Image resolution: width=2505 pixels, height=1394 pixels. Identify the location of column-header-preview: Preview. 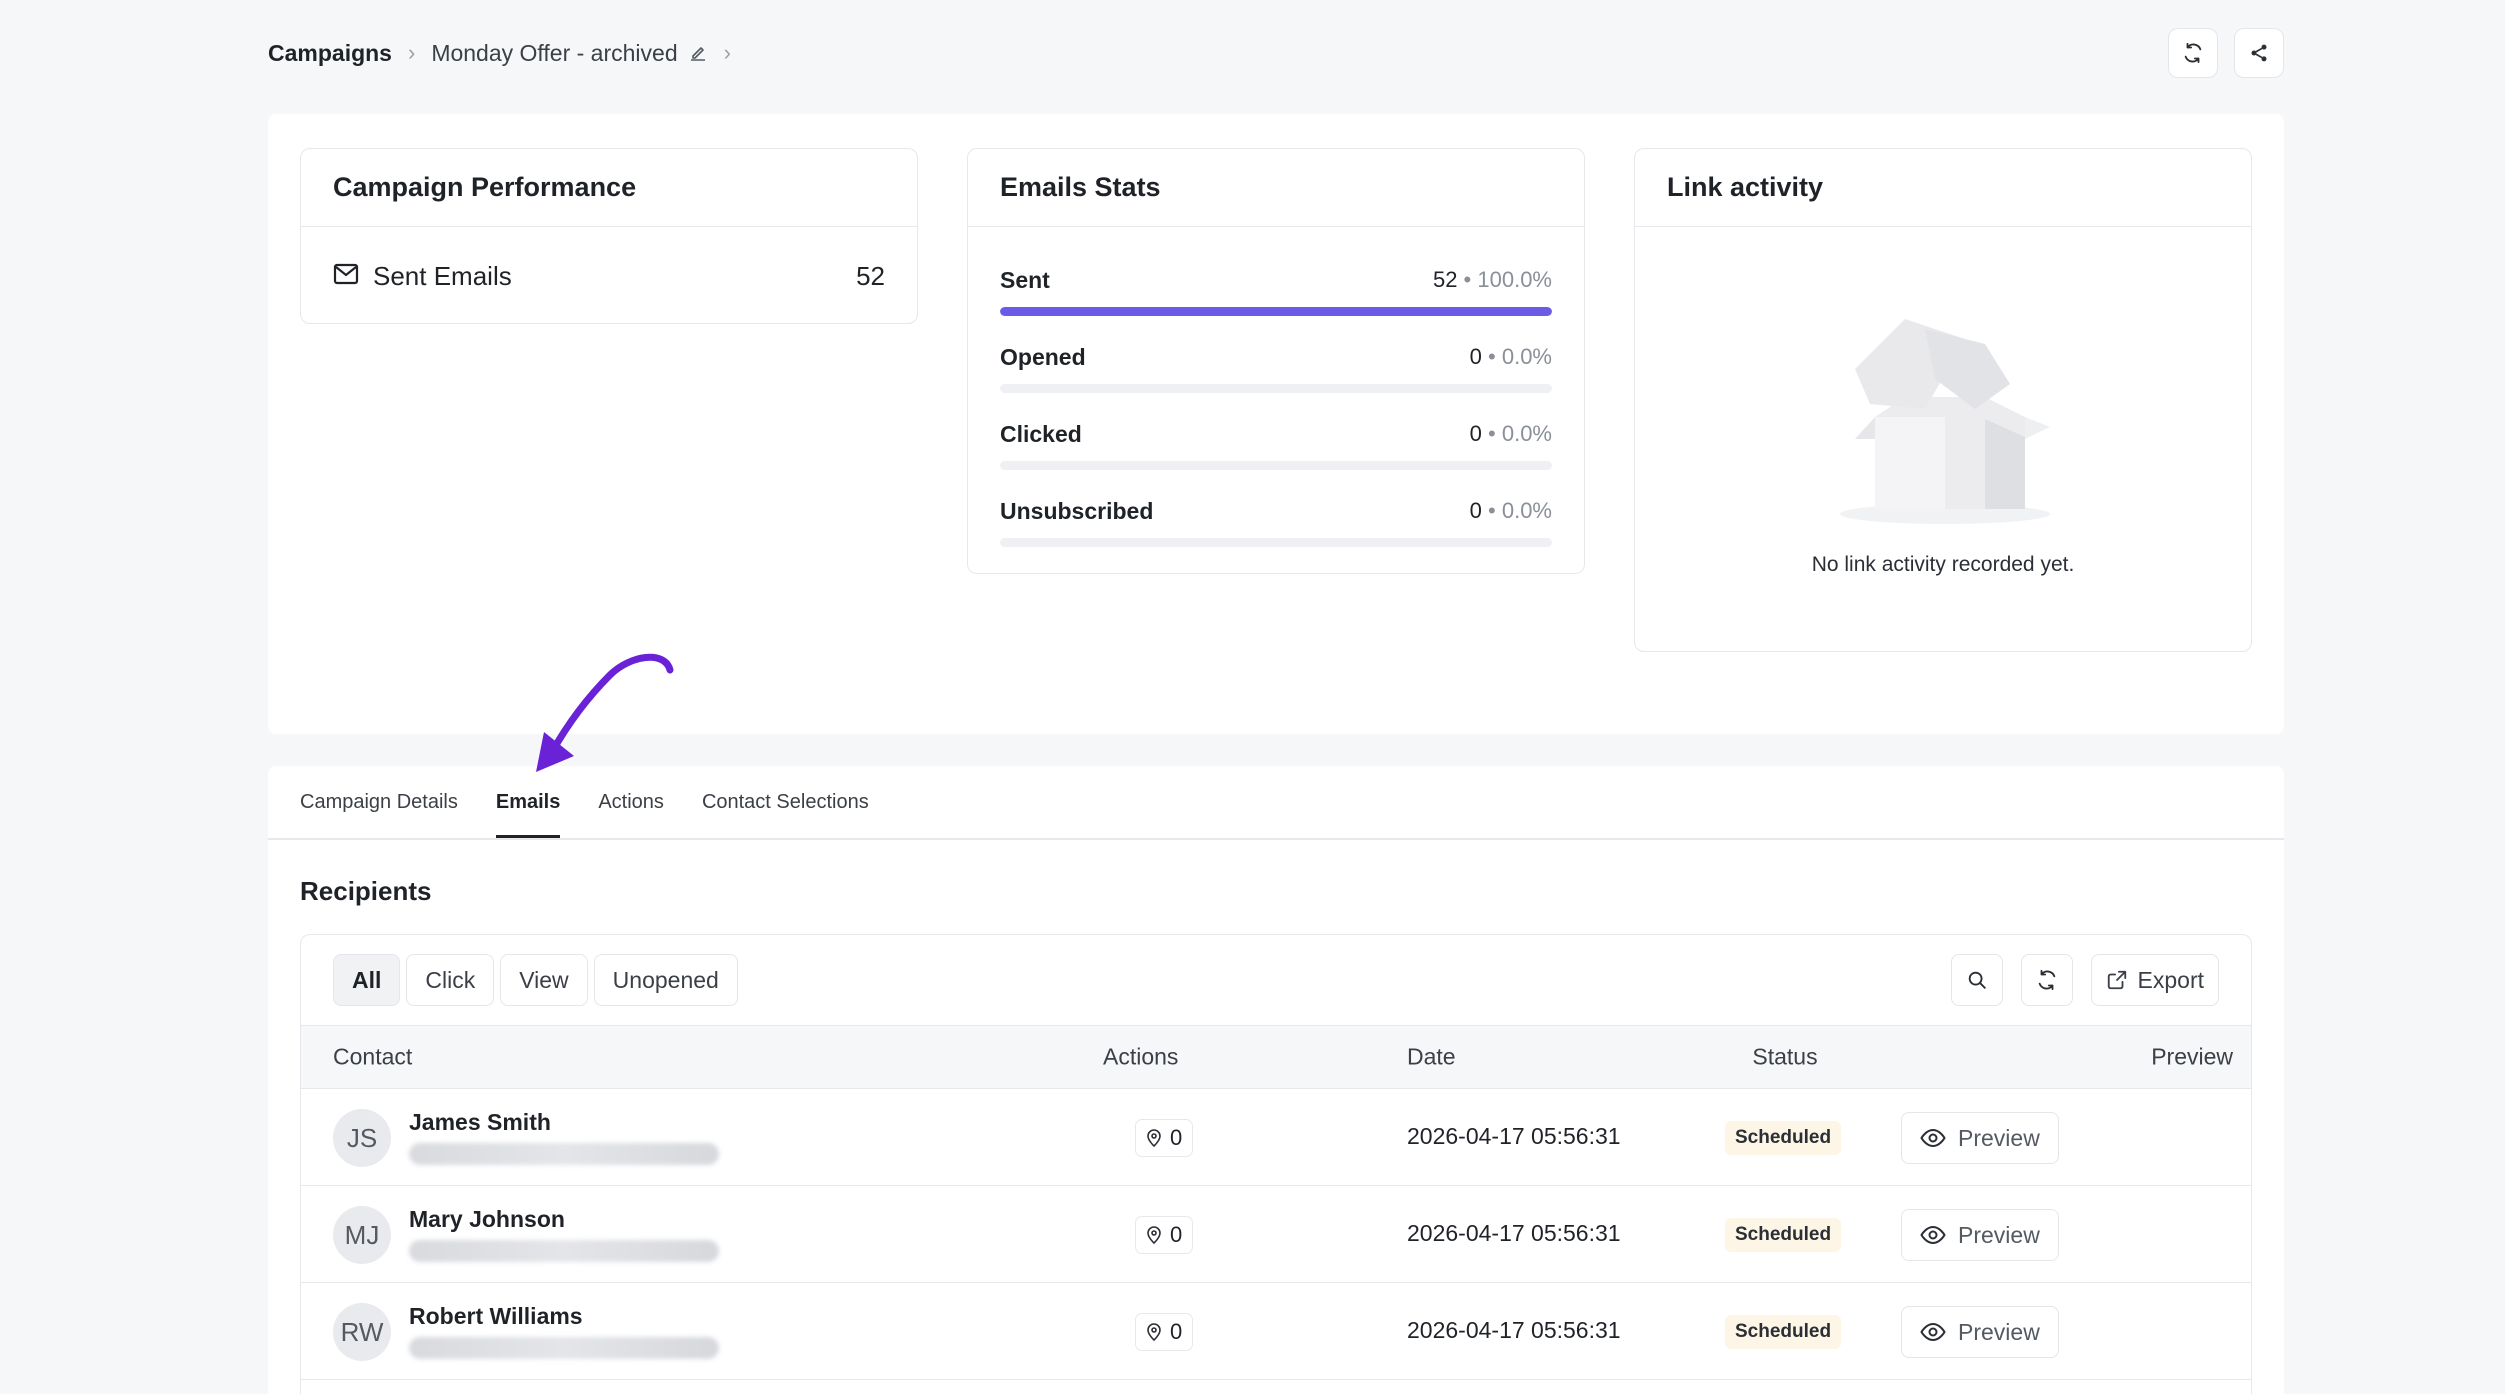
(2192, 1056).